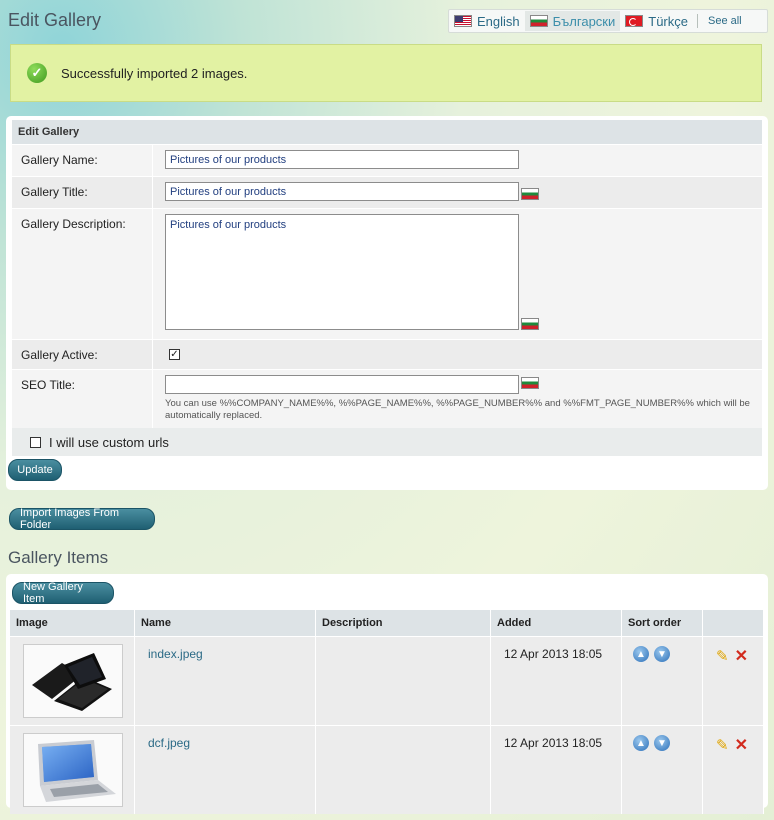 This screenshot has height=820, width=774. What do you see at coordinates (697, 21) in the screenshot?
I see `divider` at bounding box center [697, 21].